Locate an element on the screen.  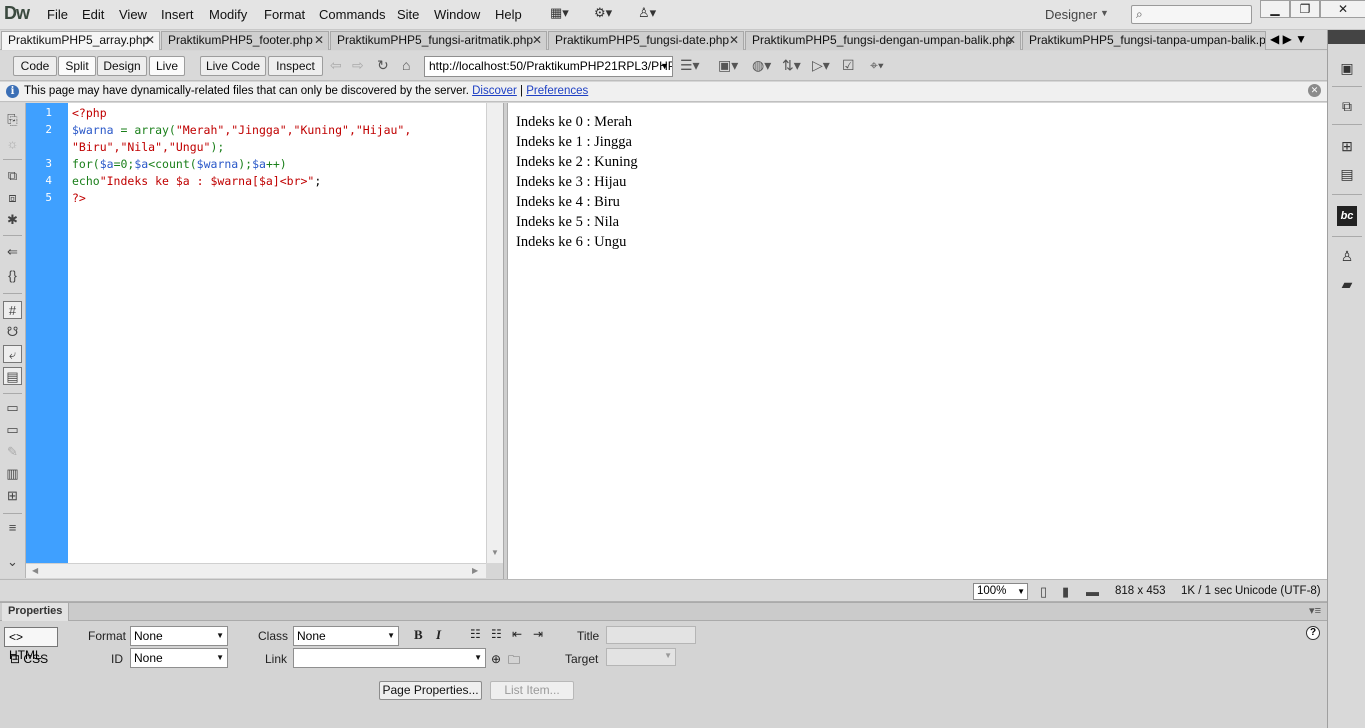
discover-link: Discover is located at coordinates (494, 91).